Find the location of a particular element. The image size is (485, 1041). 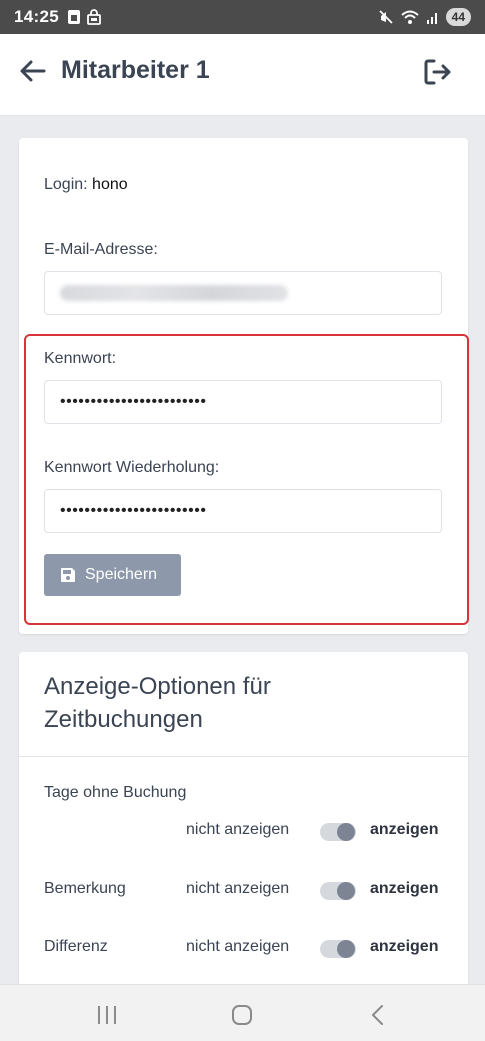

login-info: Login: hono is located at coordinates (86, 185).